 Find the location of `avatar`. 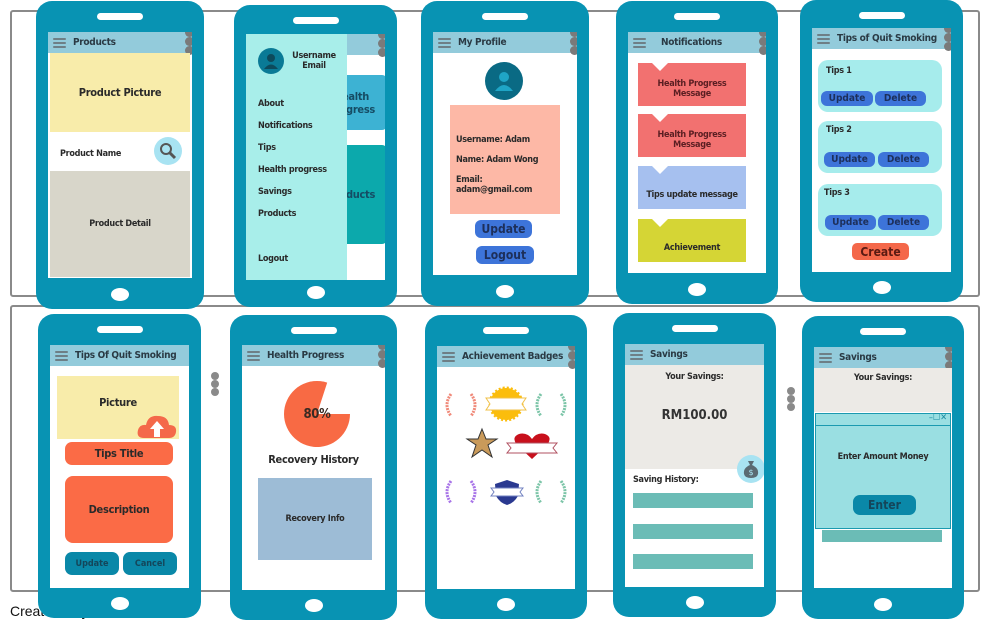

avatar is located at coordinates (271, 61).